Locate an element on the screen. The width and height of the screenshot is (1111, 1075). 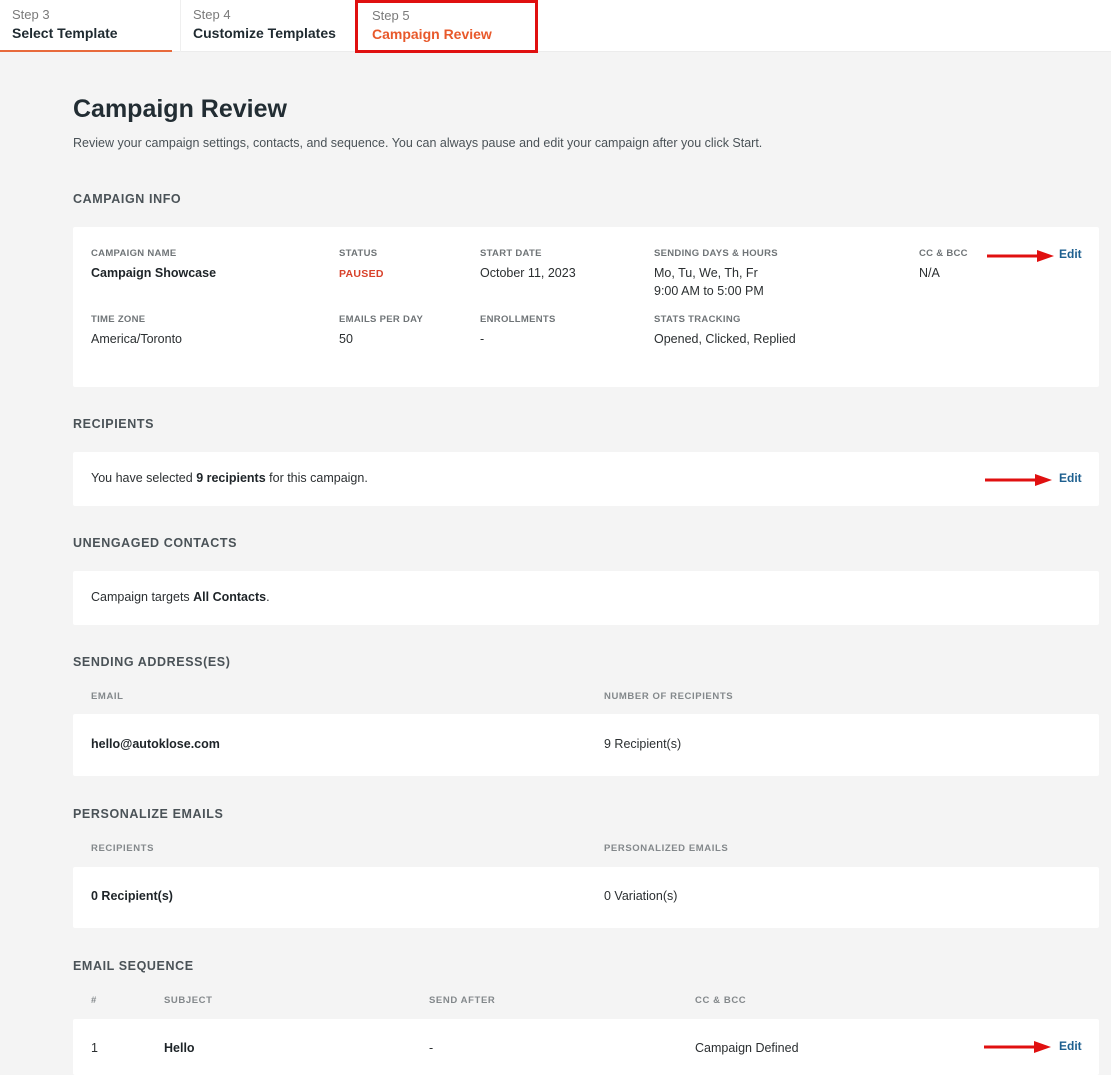
stats-tracking-value: Opened, Clicked, Replied is located at coordinates (725, 339).